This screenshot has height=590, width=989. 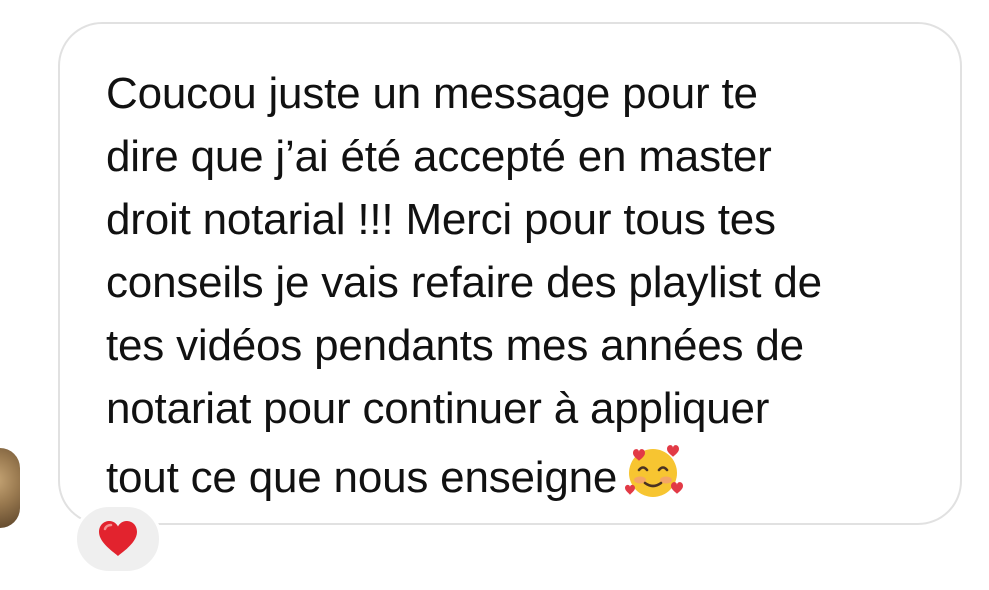 What do you see at coordinates (10, 488) in the screenshot?
I see `sender-avatar` at bounding box center [10, 488].